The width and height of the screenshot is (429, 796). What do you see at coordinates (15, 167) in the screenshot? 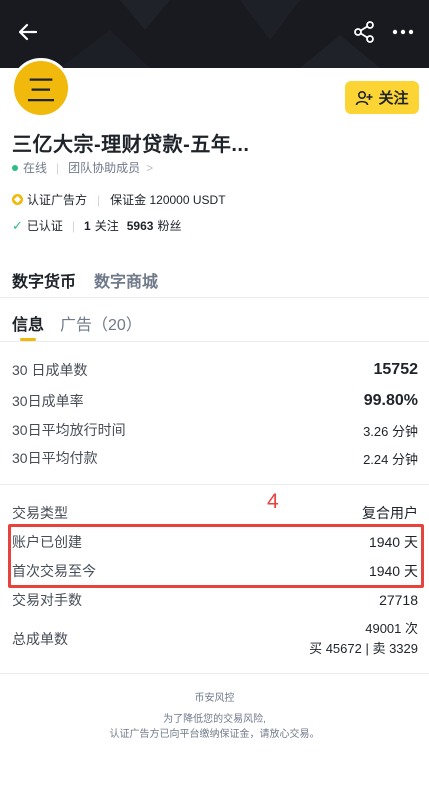
I see `online-dot-icon` at bounding box center [15, 167].